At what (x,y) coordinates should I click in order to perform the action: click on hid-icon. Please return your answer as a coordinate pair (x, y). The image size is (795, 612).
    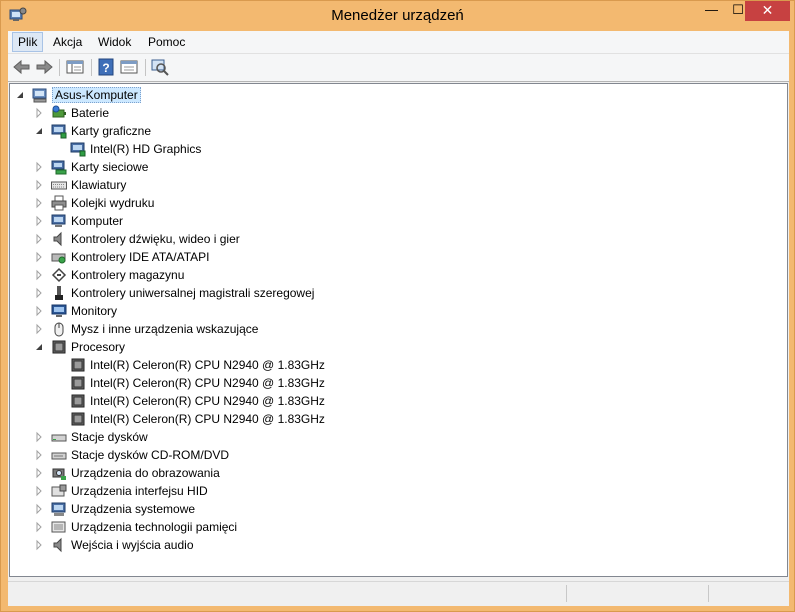
    Looking at the image, I should click on (59, 490).